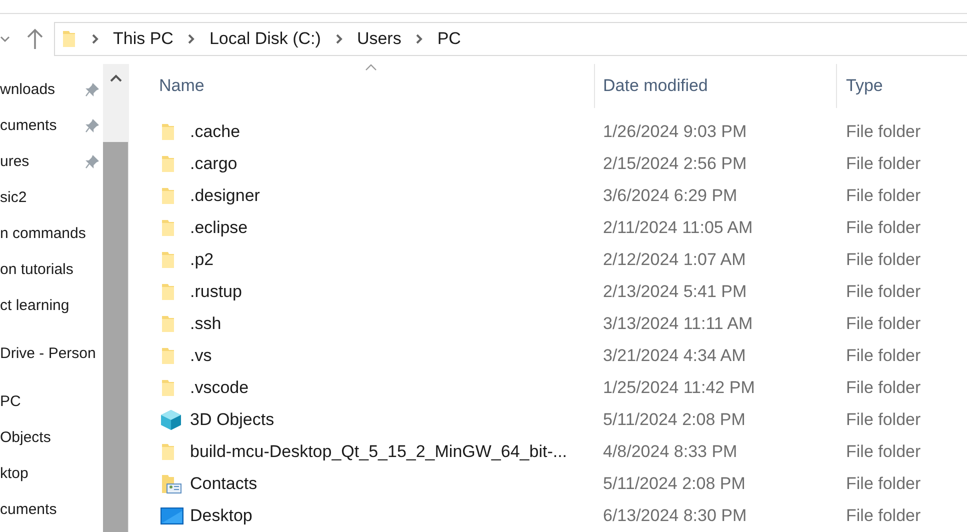 This screenshot has width=967, height=532. What do you see at coordinates (232, 420) in the screenshot?
I see `file-name: 3D Objects` at bounding box center [232, 420].